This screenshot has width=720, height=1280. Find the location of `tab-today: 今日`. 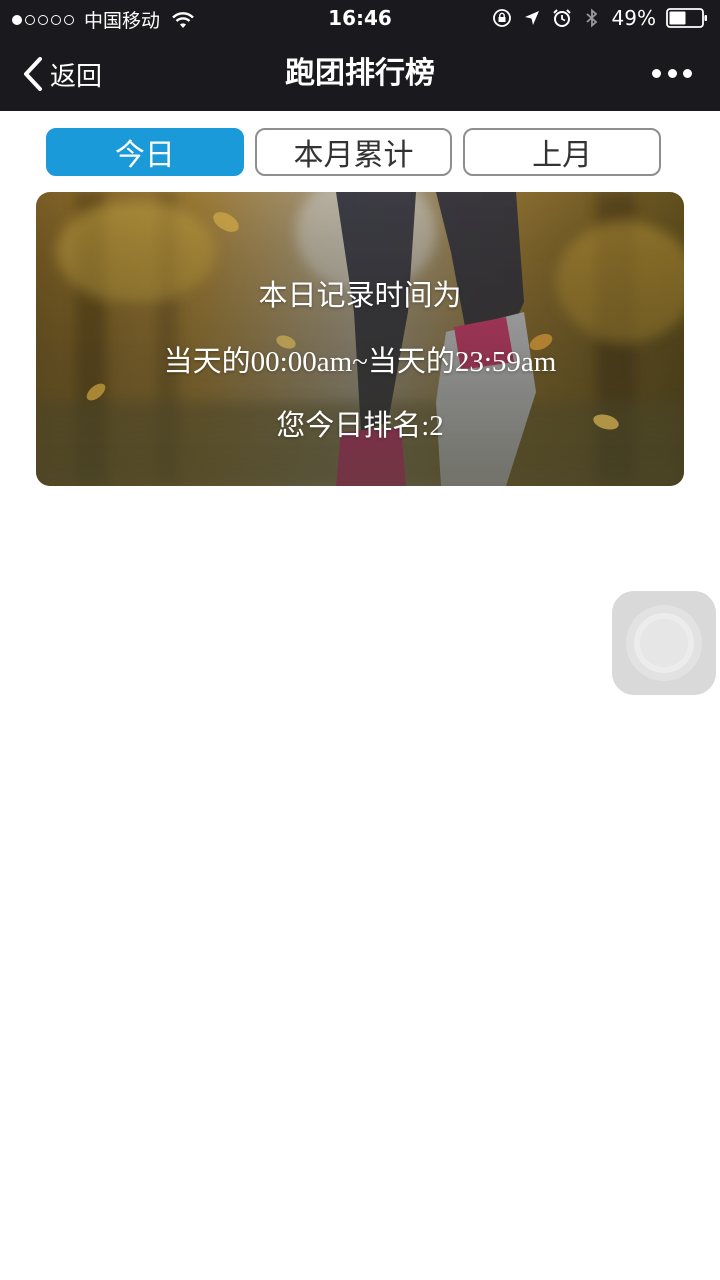

tab-today: 今日 is located at coordinates (145, 152).